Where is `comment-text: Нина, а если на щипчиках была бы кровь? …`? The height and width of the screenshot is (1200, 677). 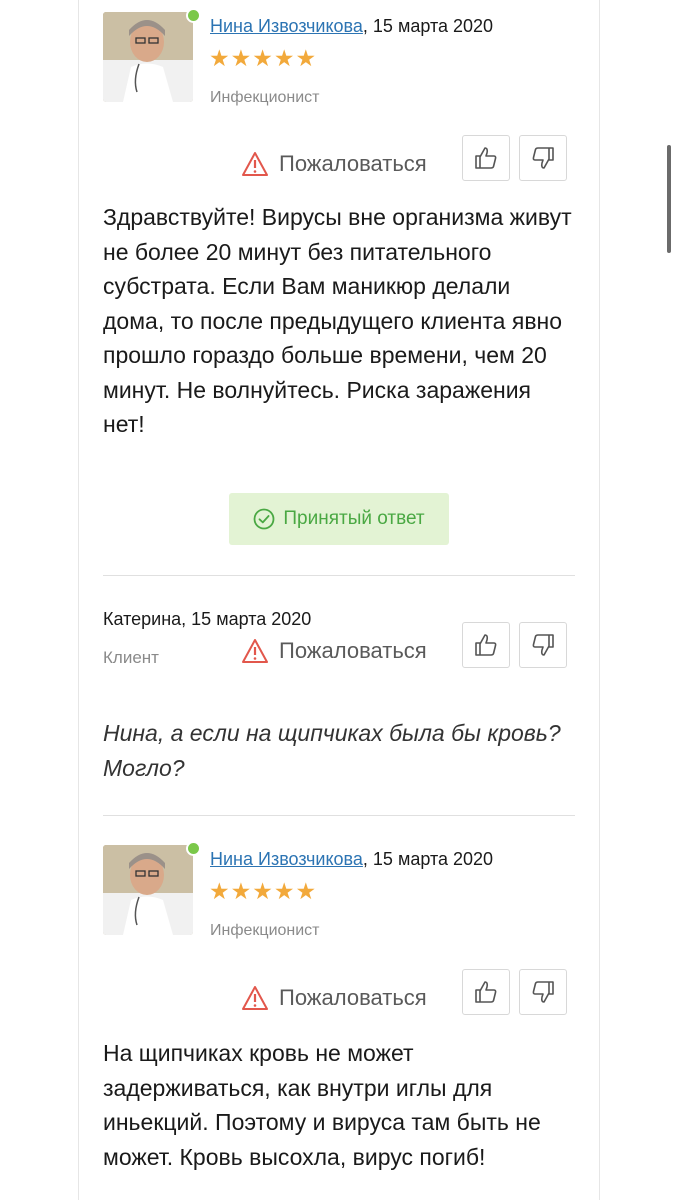
comment-text: Нина, а если на щипчиках была бы кровь? … is located at coordinates (332, 750).